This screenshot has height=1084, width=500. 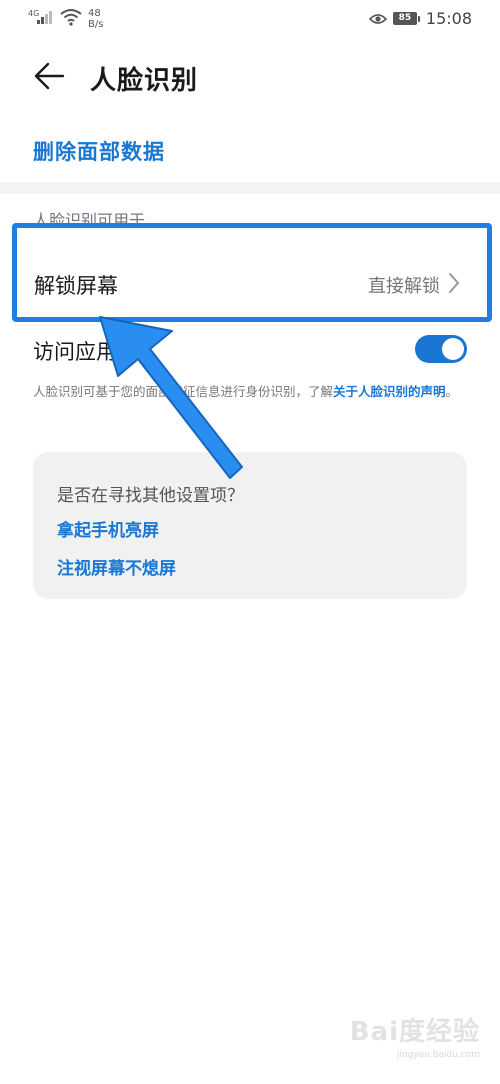 I want to click on statement-link: 关于人脸识别的声明, so click(x=389, y=391).